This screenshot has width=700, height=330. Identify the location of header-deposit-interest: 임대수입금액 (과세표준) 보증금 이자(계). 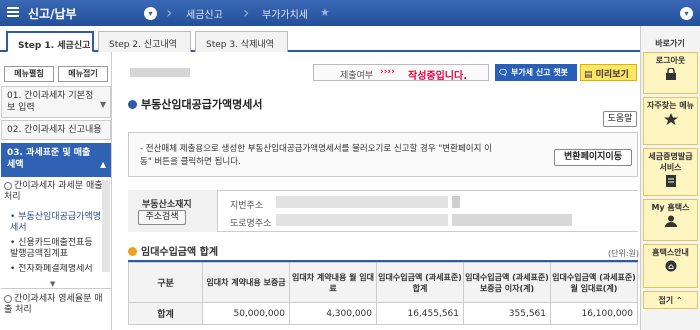
(507, 282).